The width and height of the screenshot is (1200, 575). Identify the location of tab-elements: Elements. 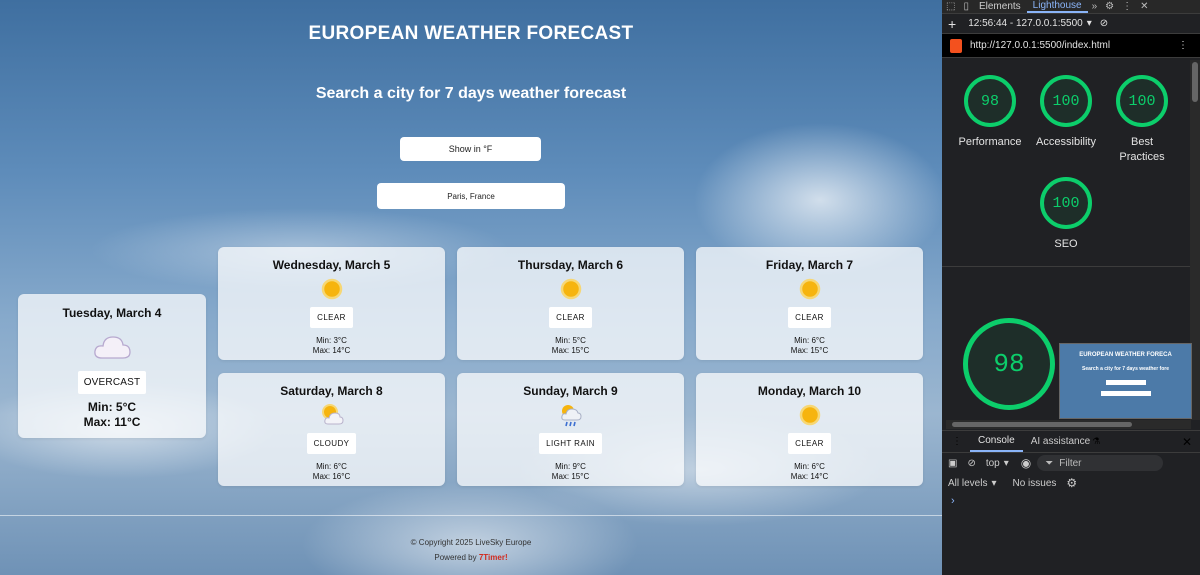
(1000, 6).